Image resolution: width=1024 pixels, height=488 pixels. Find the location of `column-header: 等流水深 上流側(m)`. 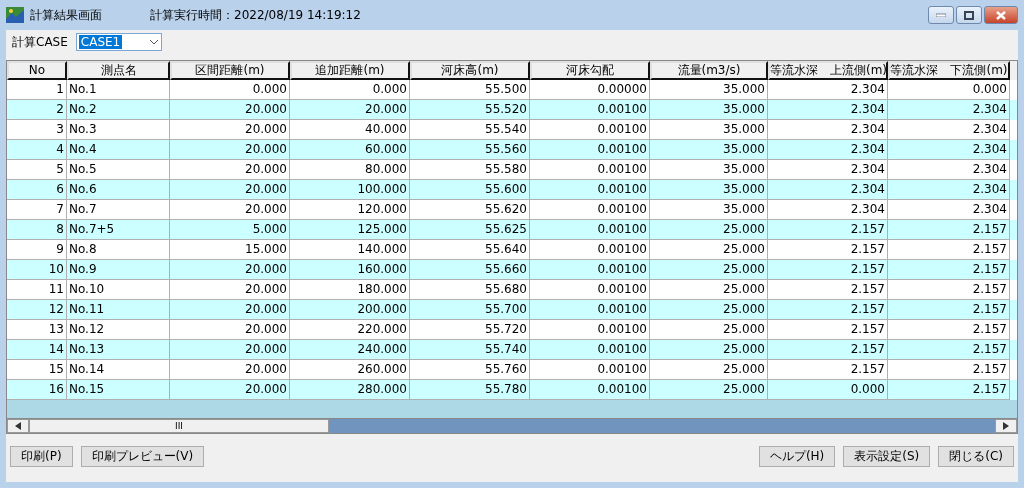

column-header: 等流水深 上流側(m) is located at coordinates (828, 70).